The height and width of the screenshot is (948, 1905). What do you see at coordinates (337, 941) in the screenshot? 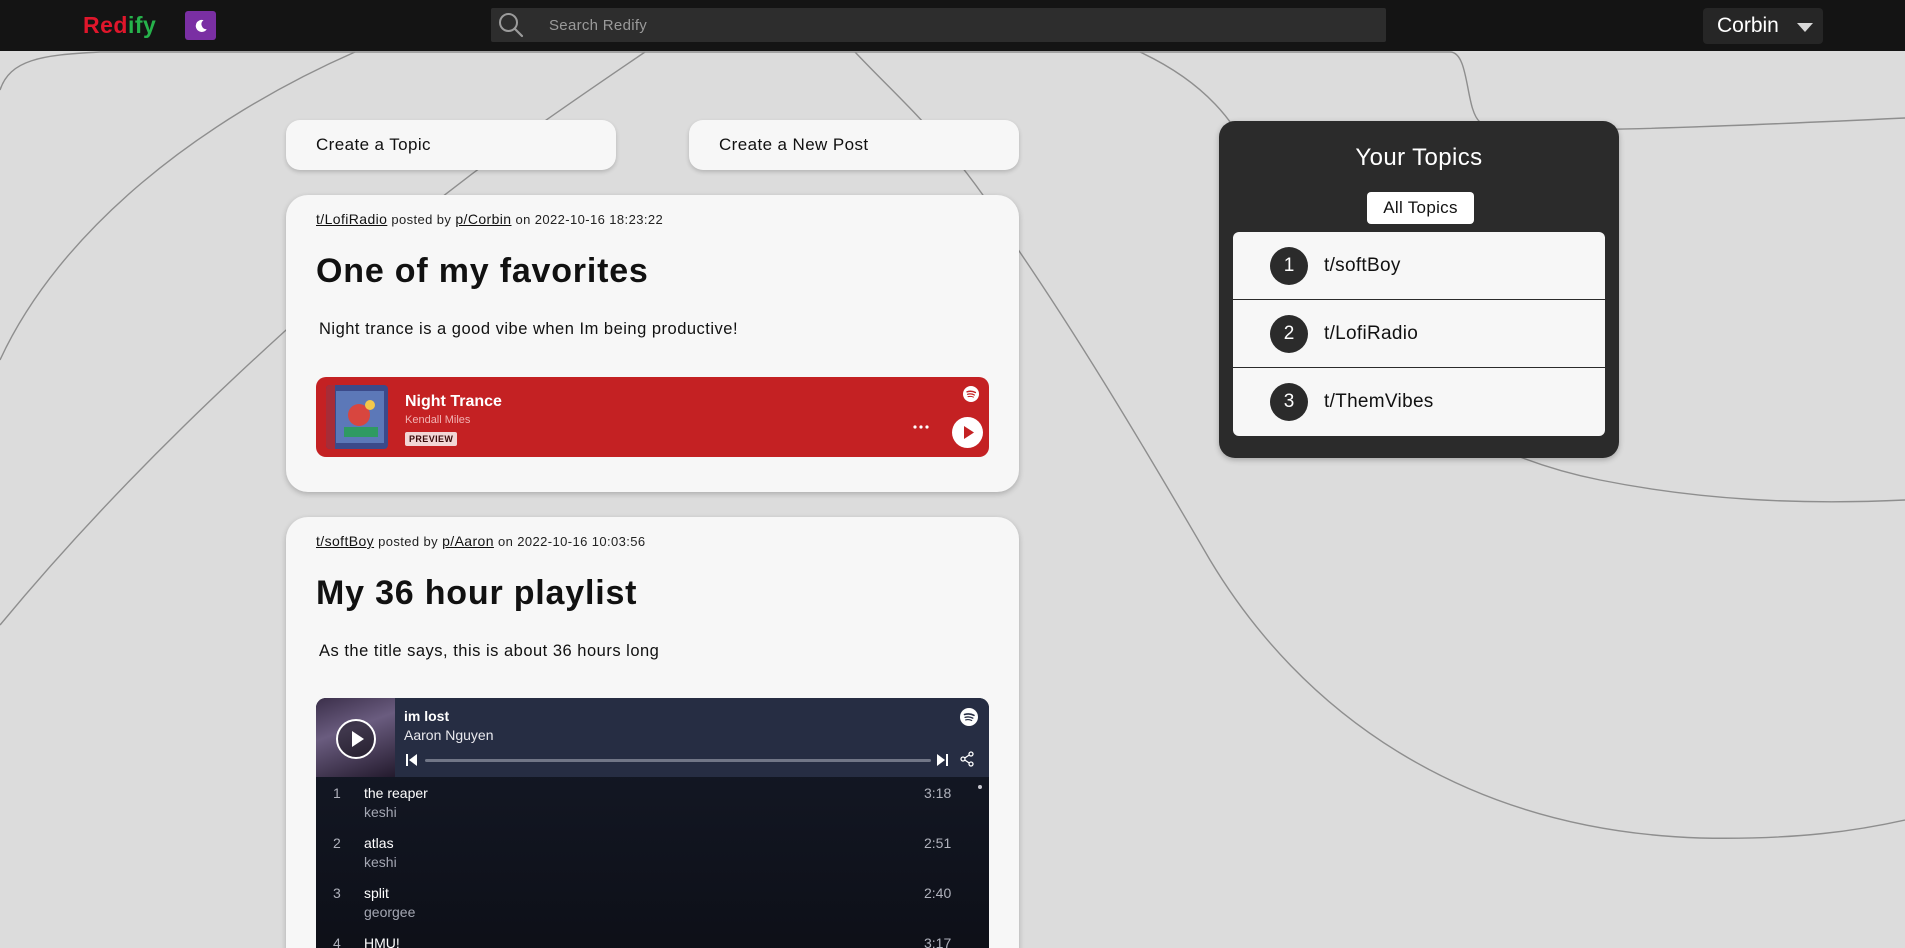
I see `track-number: 4` at bounding box center [337, 941].